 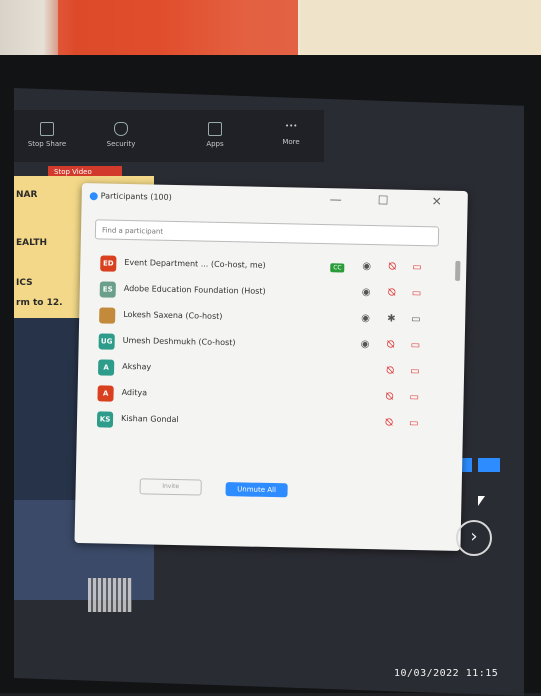 I want to click on slide-line-1: NAR, so click(x=27, y=195).